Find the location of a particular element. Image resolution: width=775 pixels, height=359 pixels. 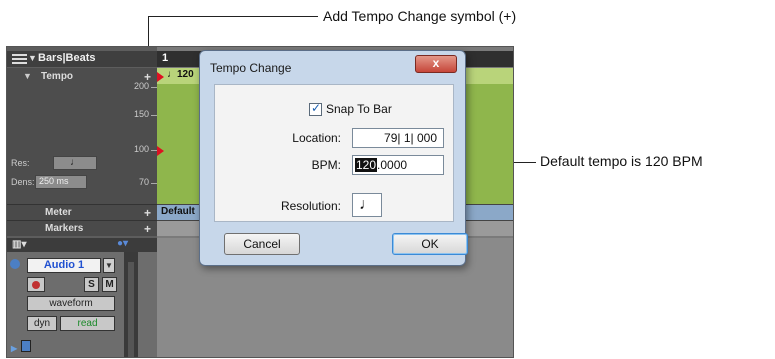

add-tempo-callout-line-h is located at coordinates (233, 16).